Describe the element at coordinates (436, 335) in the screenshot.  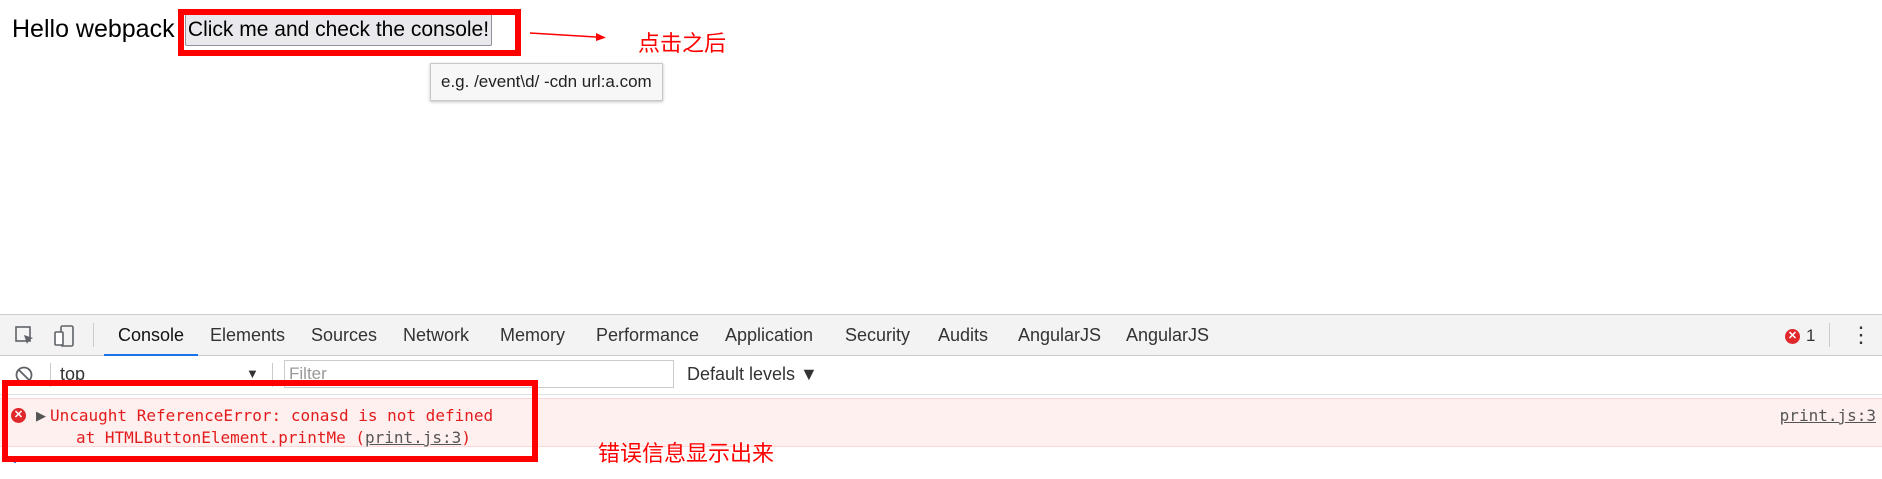
I see `tab-network: Network` at that location.